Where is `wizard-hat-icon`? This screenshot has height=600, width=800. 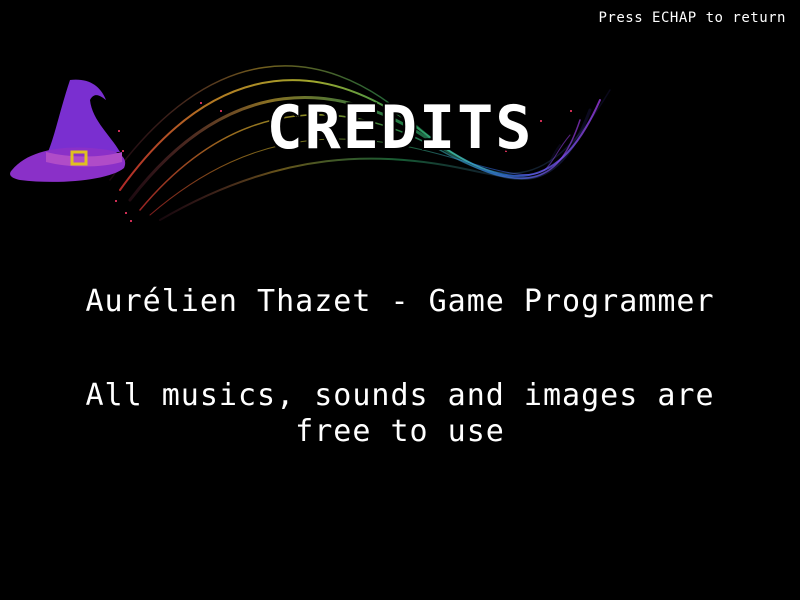
wizard-hat-icon is located at coordinates (68, 130).